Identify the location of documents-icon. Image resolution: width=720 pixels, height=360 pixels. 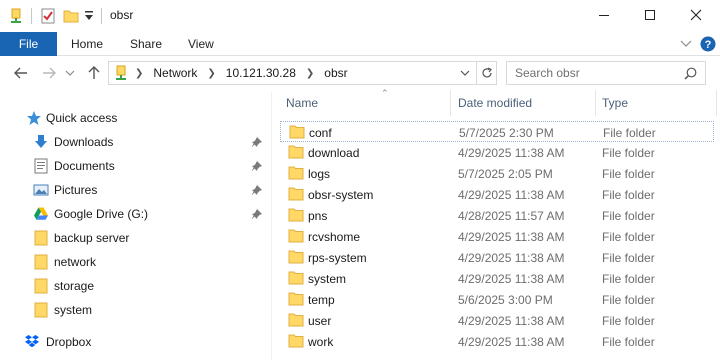
(41, 166).